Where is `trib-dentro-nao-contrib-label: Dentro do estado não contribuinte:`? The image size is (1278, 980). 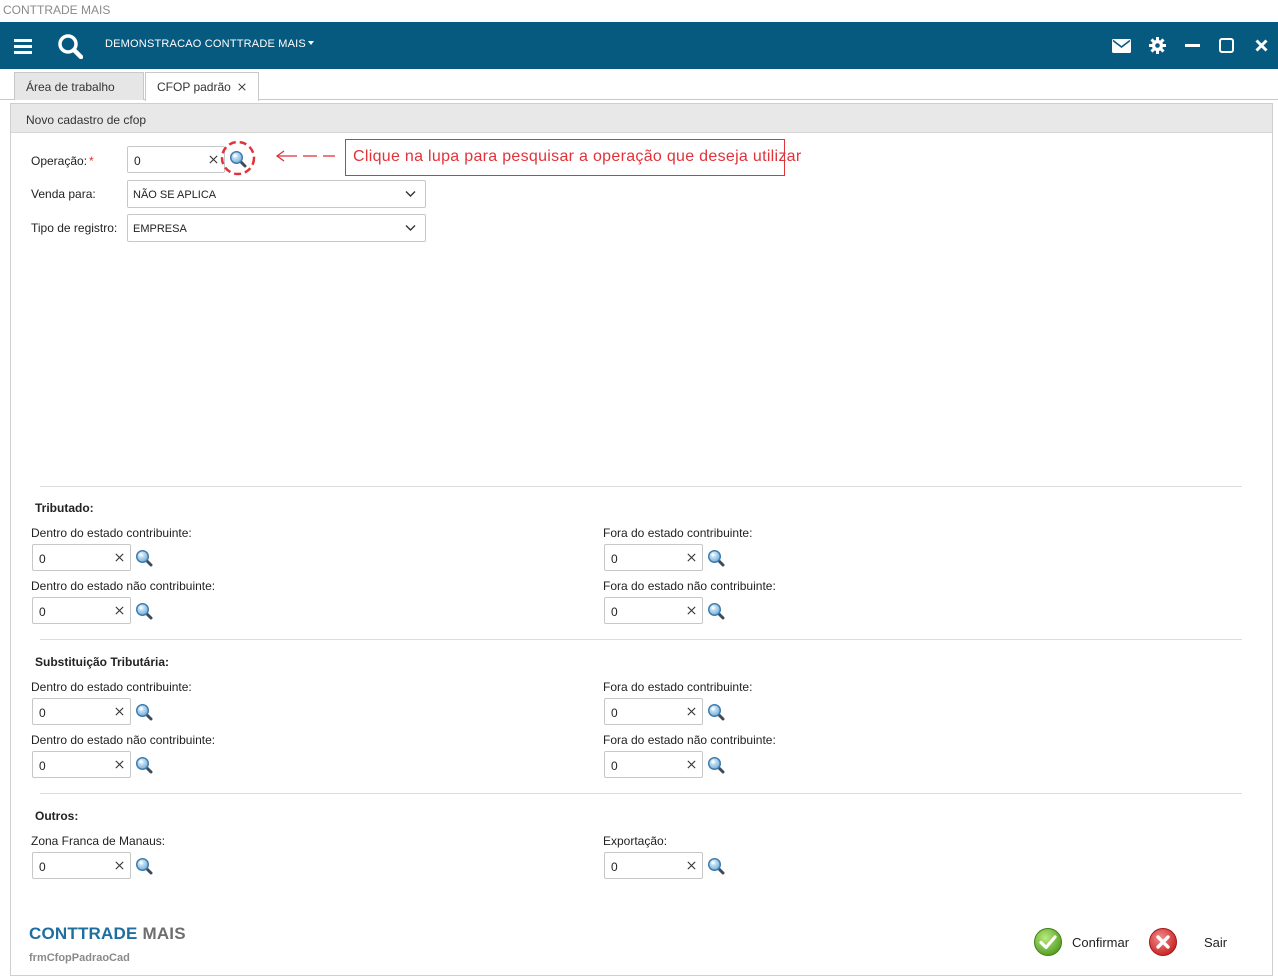 trib-dentro-nao-contrib-label: Dentro do estado não contribuinte: is located at coordinates (123, 586).